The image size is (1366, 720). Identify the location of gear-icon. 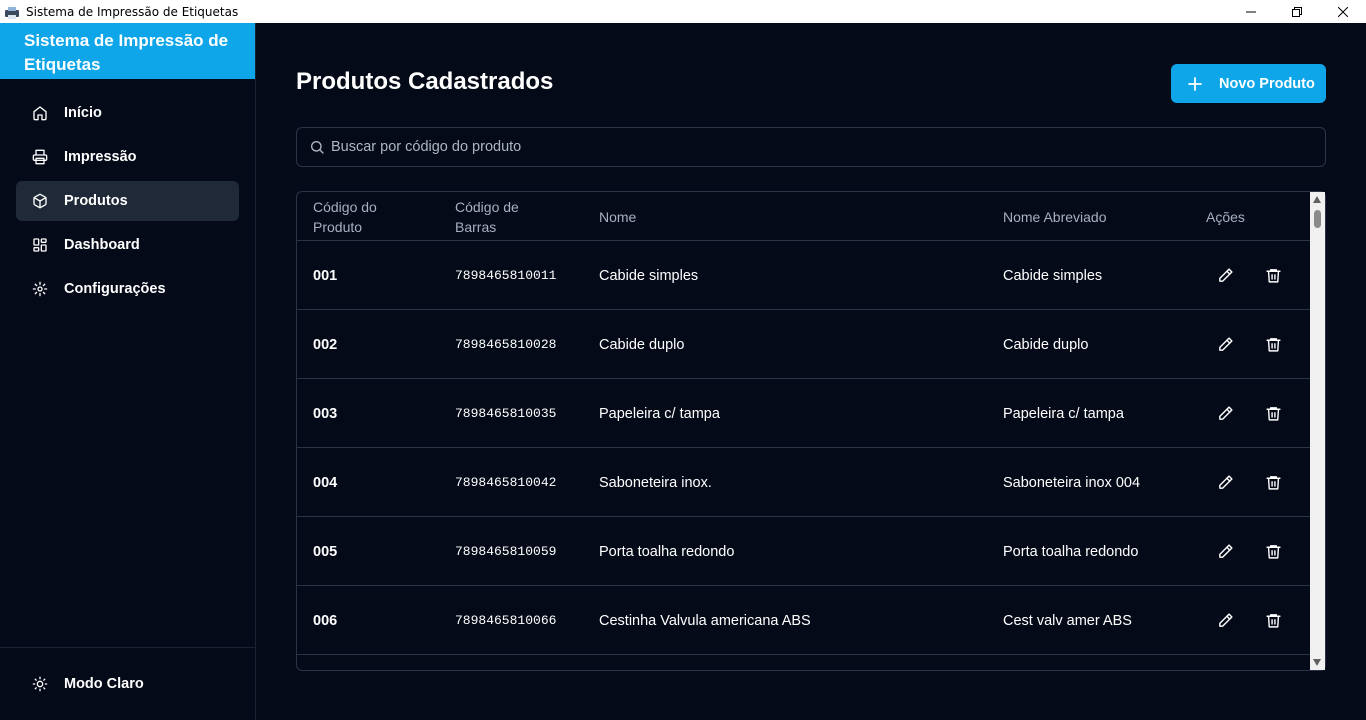
(40, 289).